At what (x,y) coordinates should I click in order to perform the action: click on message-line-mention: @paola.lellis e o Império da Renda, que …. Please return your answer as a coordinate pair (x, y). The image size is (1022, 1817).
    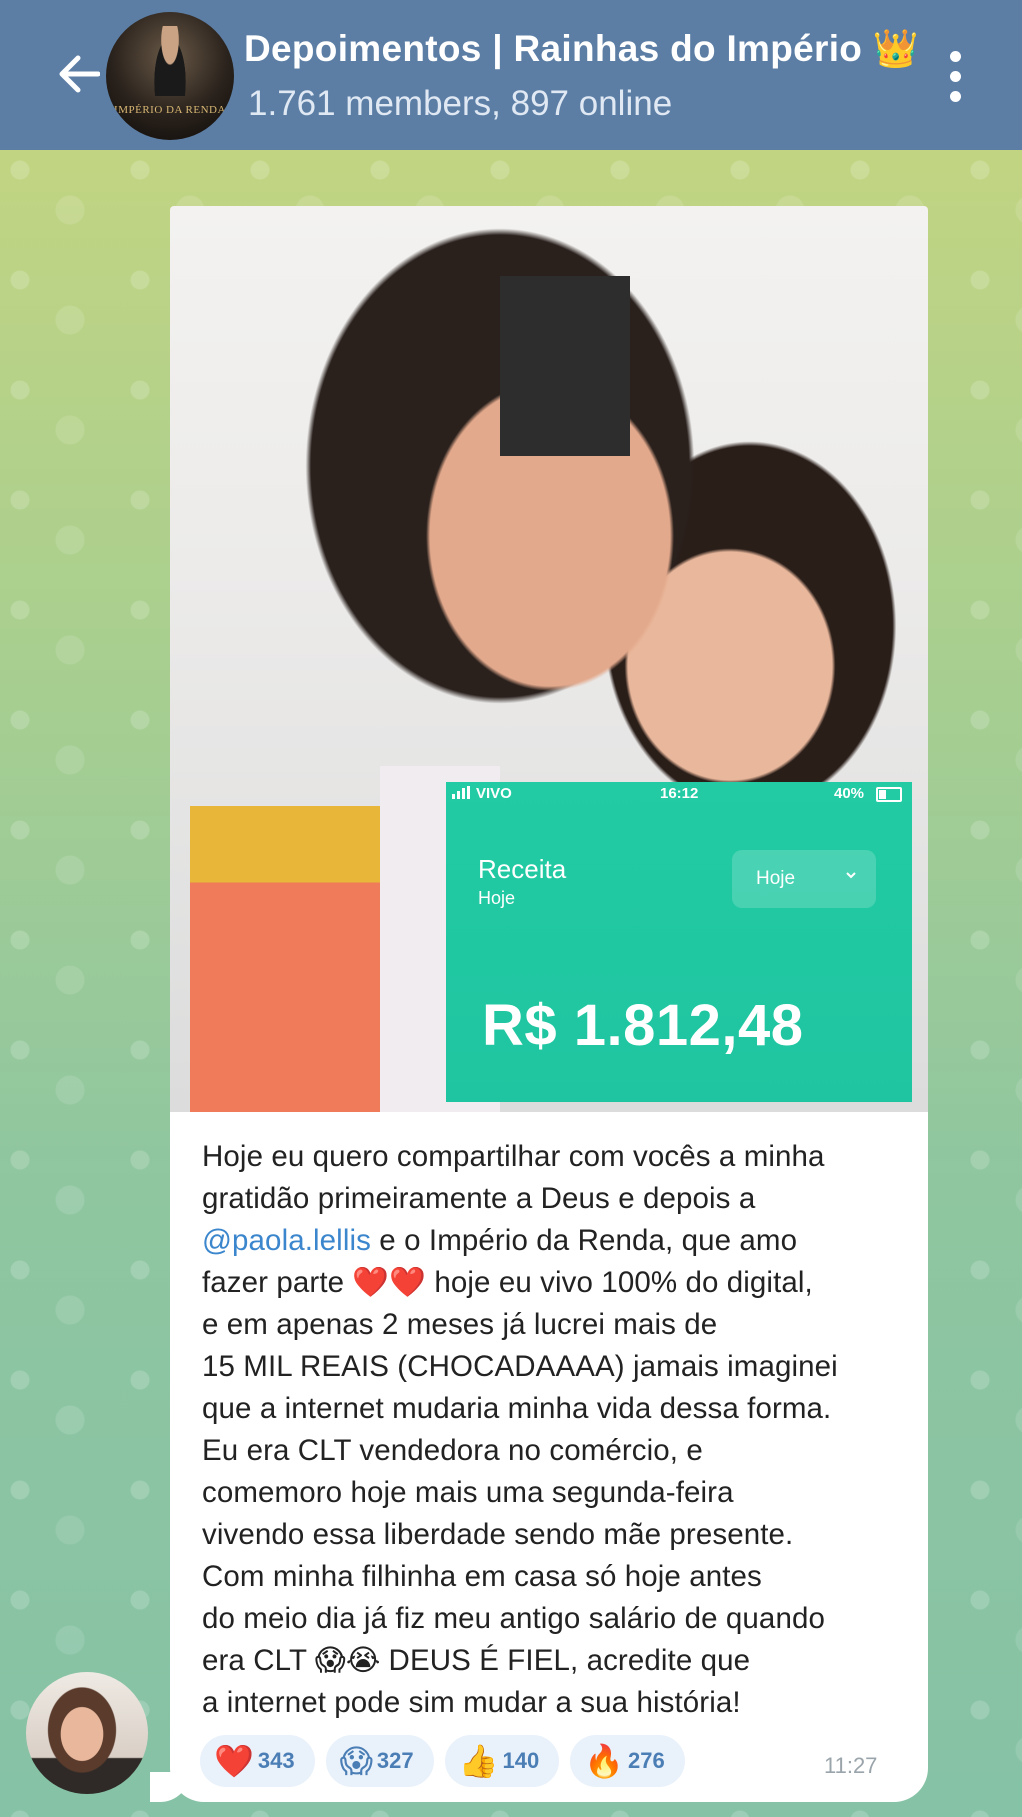
    Looking at the image, I should click on (561, 1241).